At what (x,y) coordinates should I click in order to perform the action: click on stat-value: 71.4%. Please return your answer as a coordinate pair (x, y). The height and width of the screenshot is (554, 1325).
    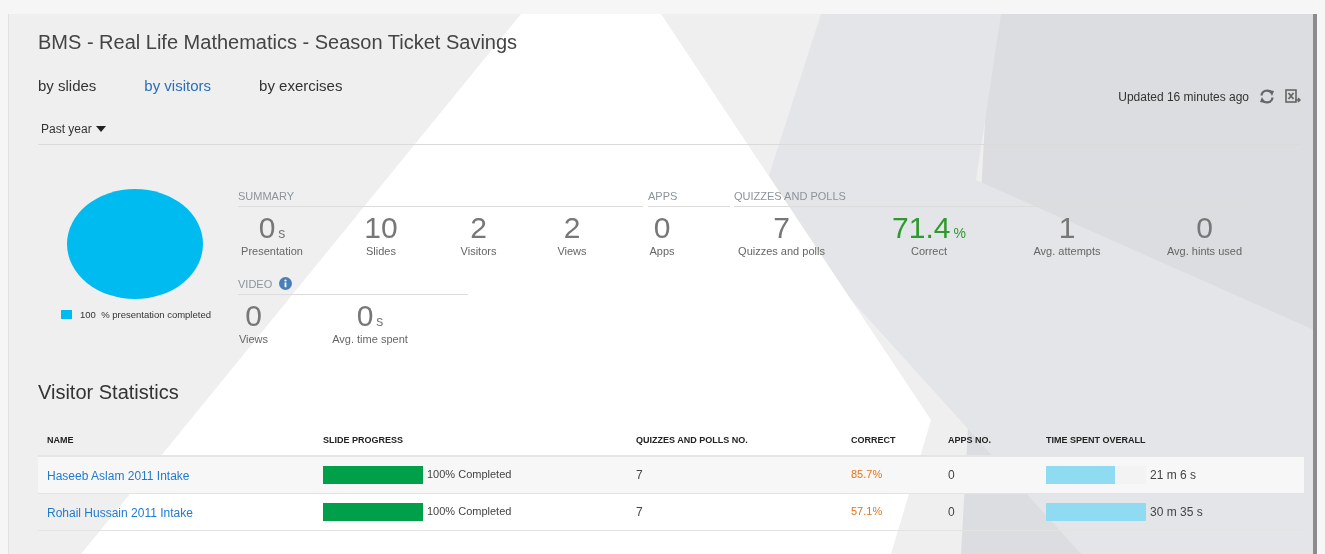
    Looking at the image, I should click on (929, 228).